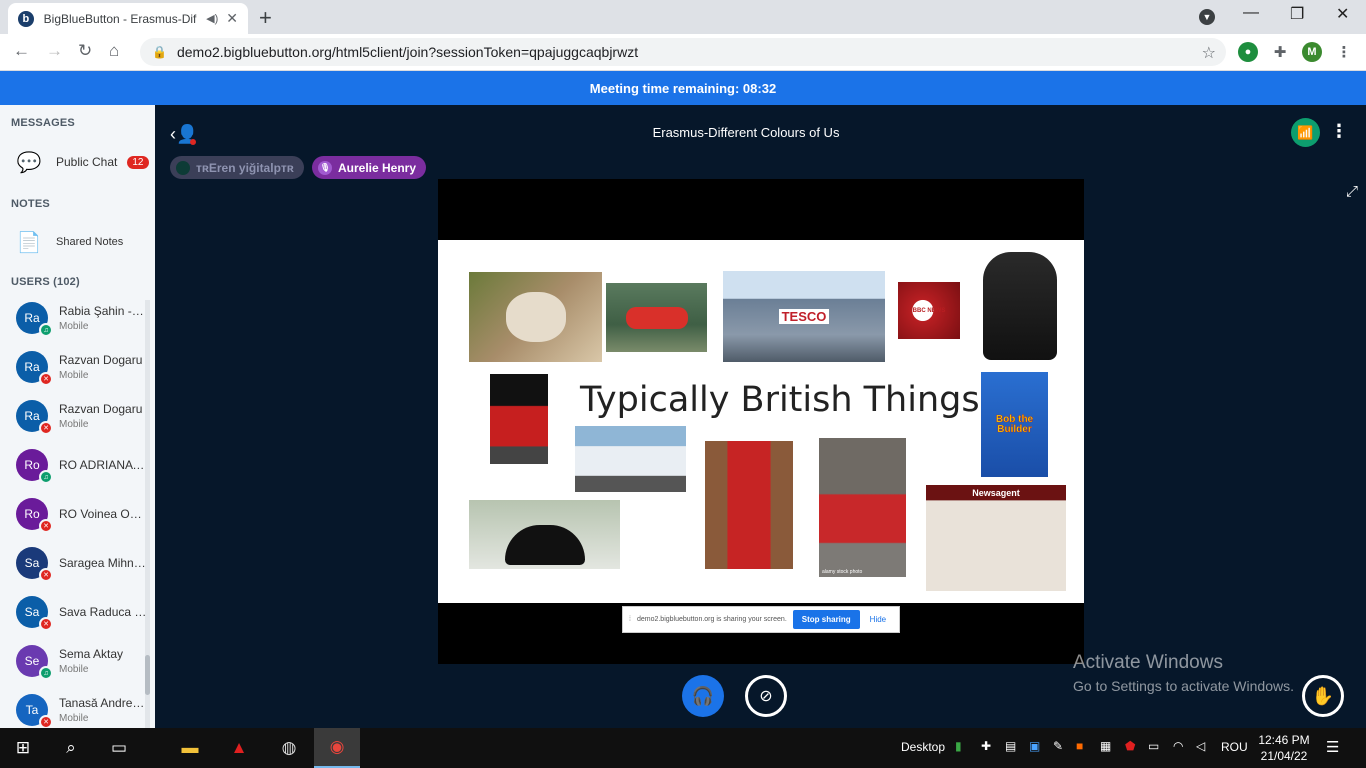 This screenshot has height=768, width=1366. Describe the element at coordinates (986, 746) in the screenshot. I see `tray-shield-icon: ✚` at that location.